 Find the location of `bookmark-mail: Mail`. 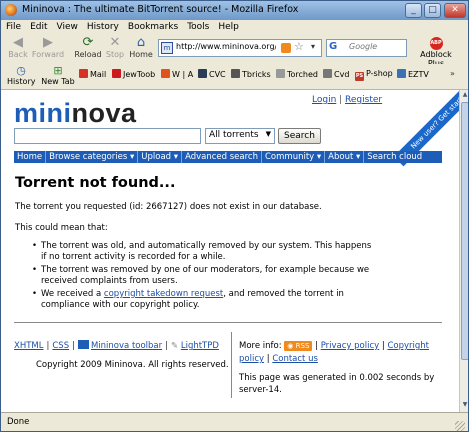

bookmark-mail: Mail is located at coordinates (92, 74).